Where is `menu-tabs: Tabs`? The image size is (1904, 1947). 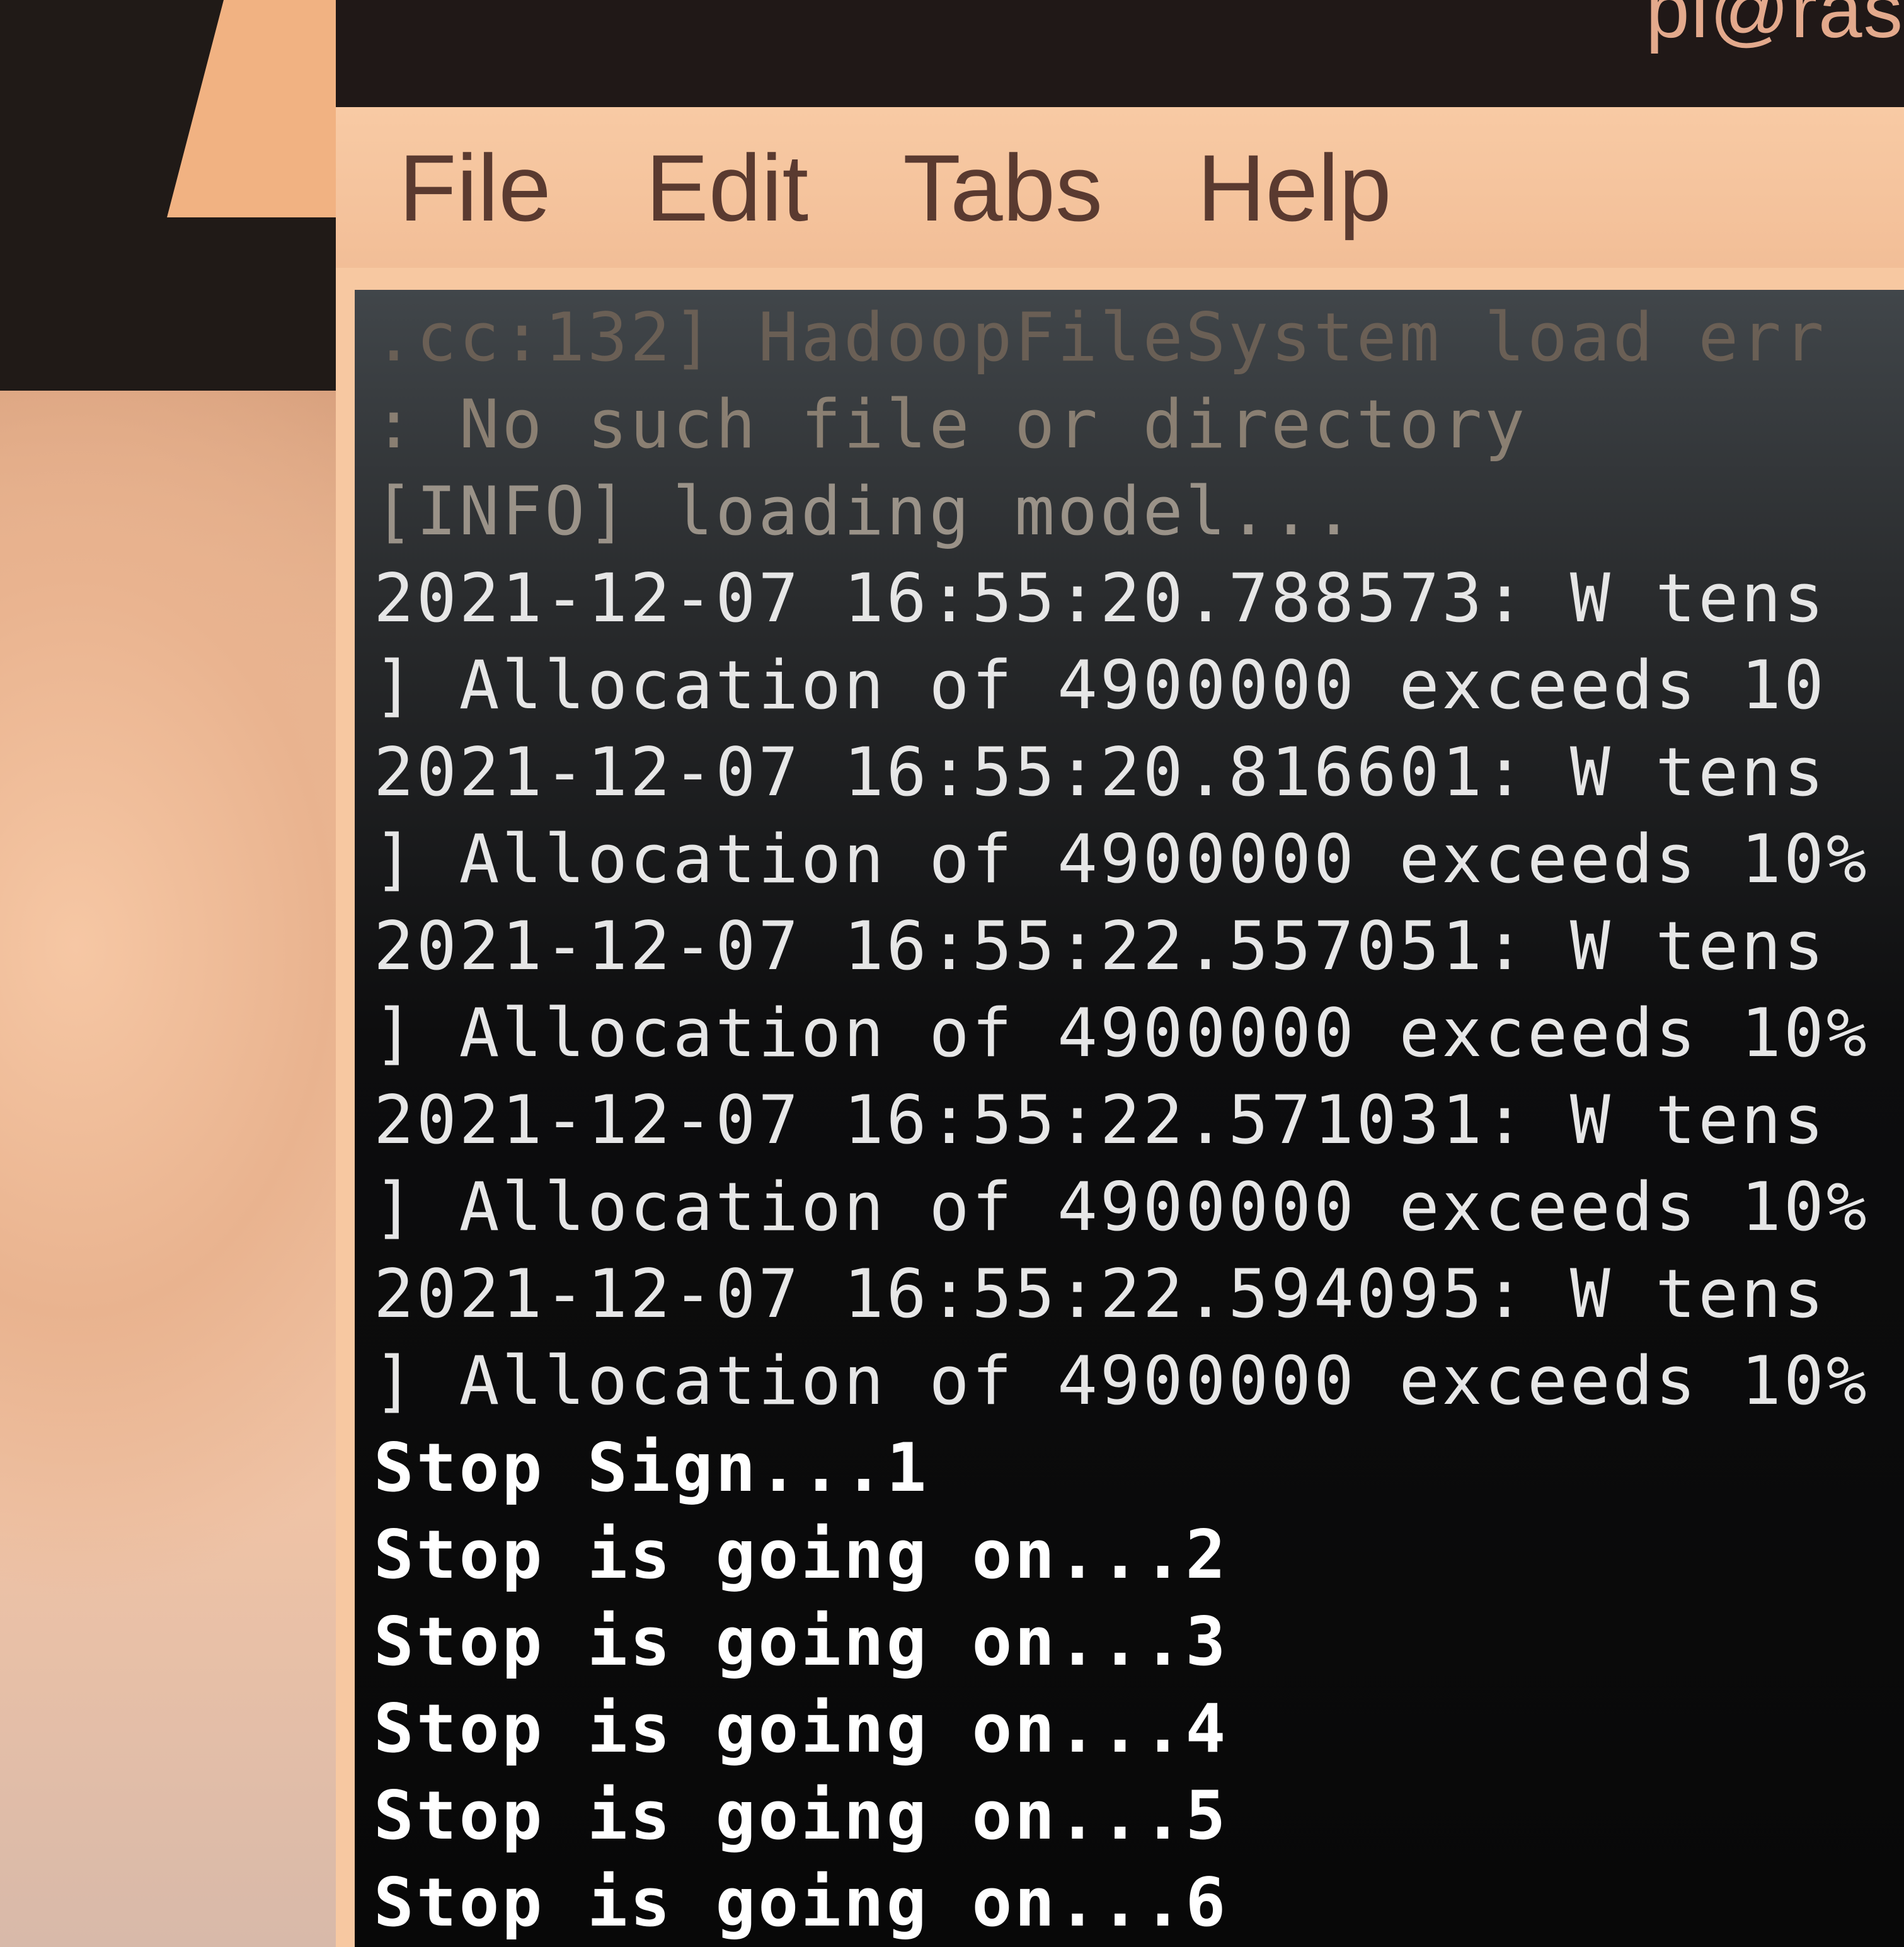
menu-tabs: Tabs is located at coordinates (1003, 188).